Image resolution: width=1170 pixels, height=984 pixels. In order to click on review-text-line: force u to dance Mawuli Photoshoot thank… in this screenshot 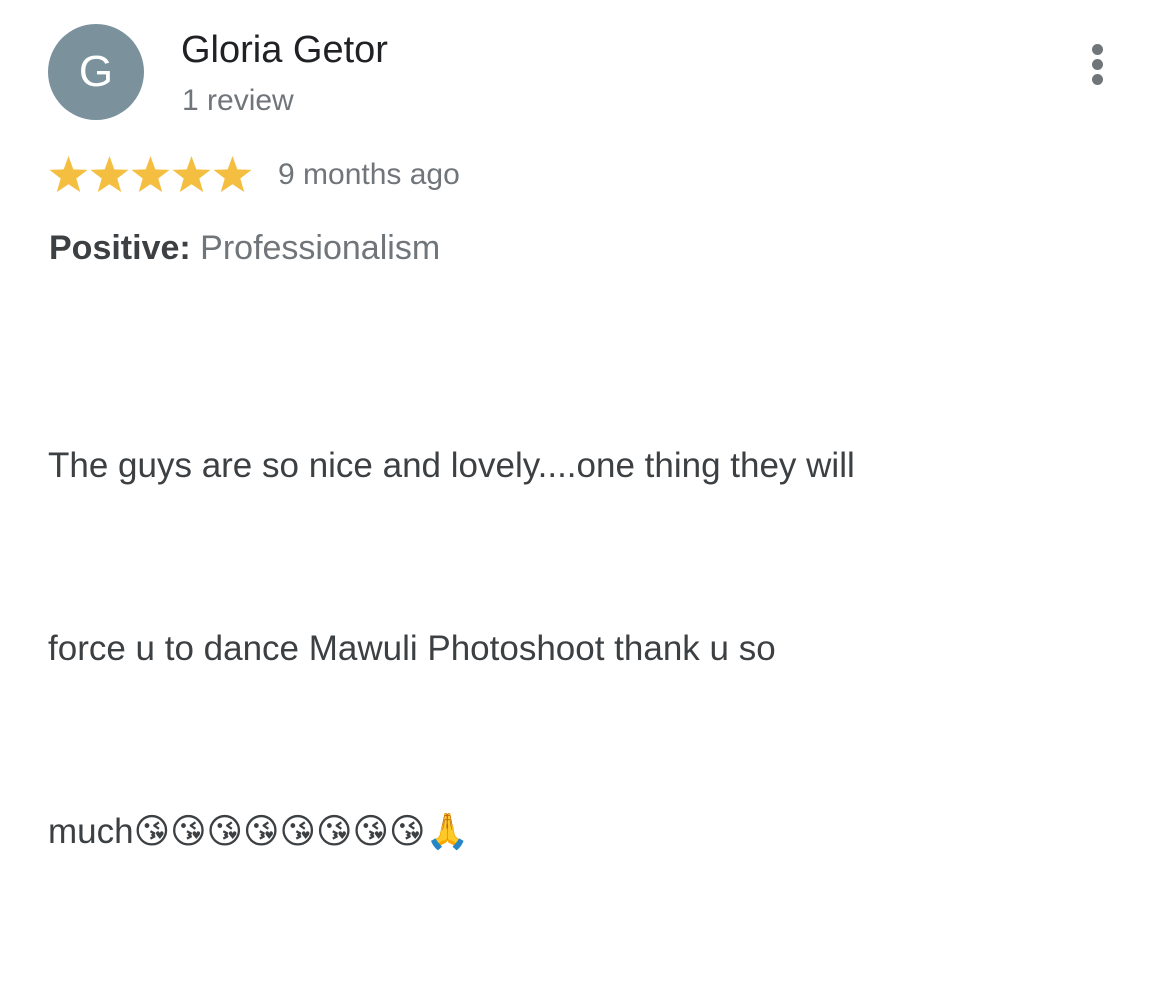, I will do `click(412, 648)`.